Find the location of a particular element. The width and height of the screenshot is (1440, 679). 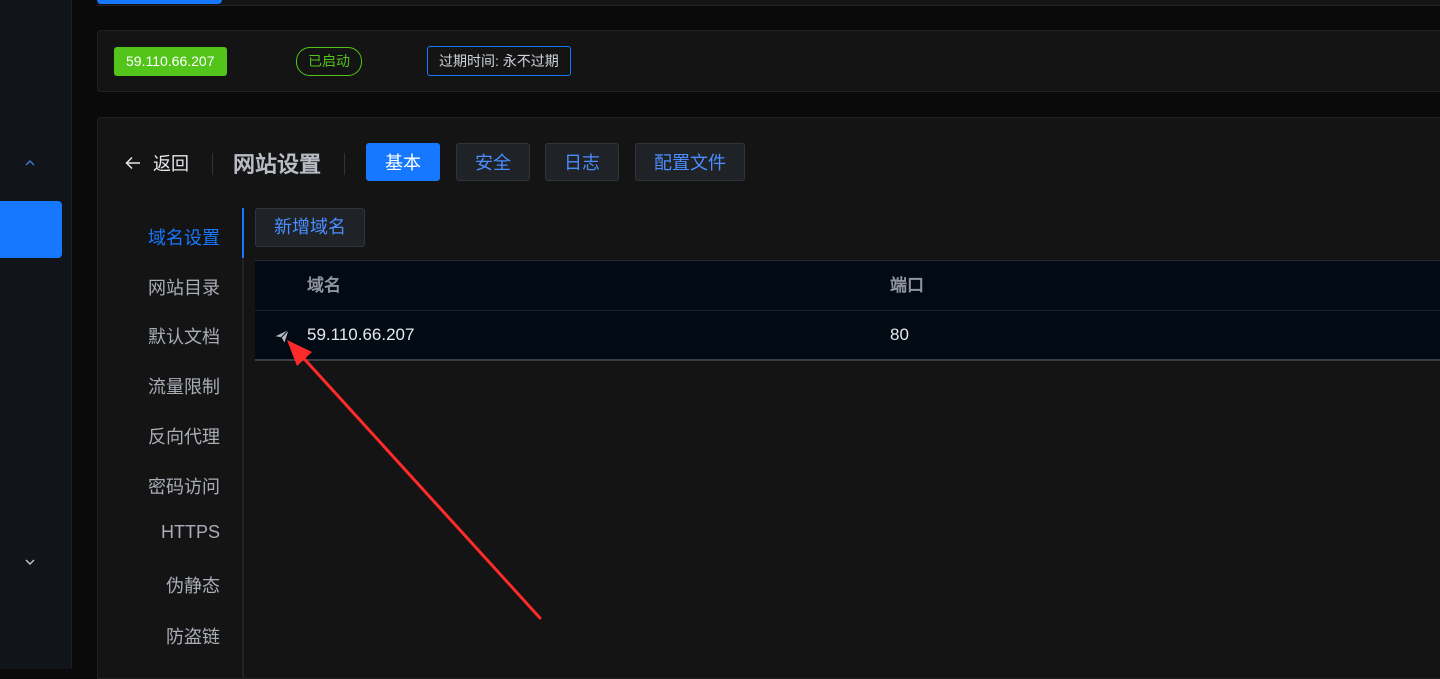

column-header-domain: 域名 is located at coordinates (324, 285).